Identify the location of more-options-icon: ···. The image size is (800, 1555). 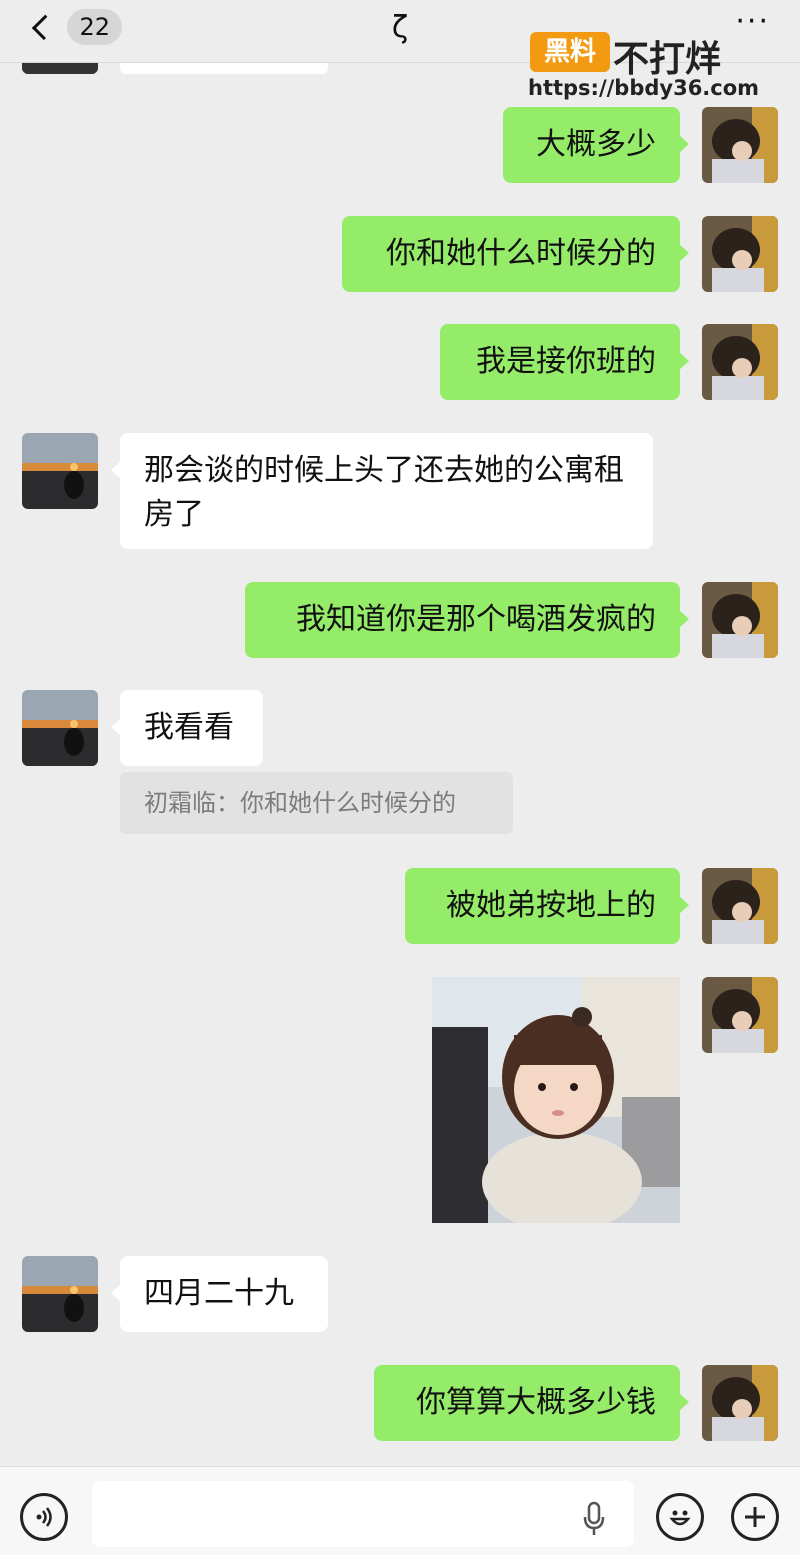
(752, 21).